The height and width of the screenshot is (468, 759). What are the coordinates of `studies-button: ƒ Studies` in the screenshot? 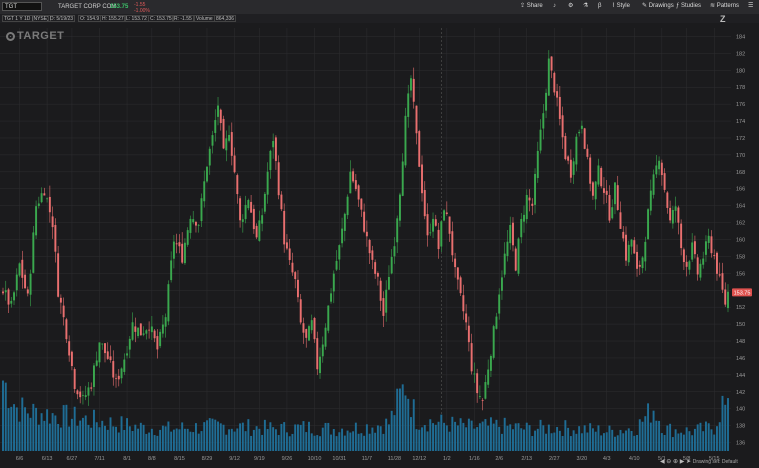 It's located at (688, 6).